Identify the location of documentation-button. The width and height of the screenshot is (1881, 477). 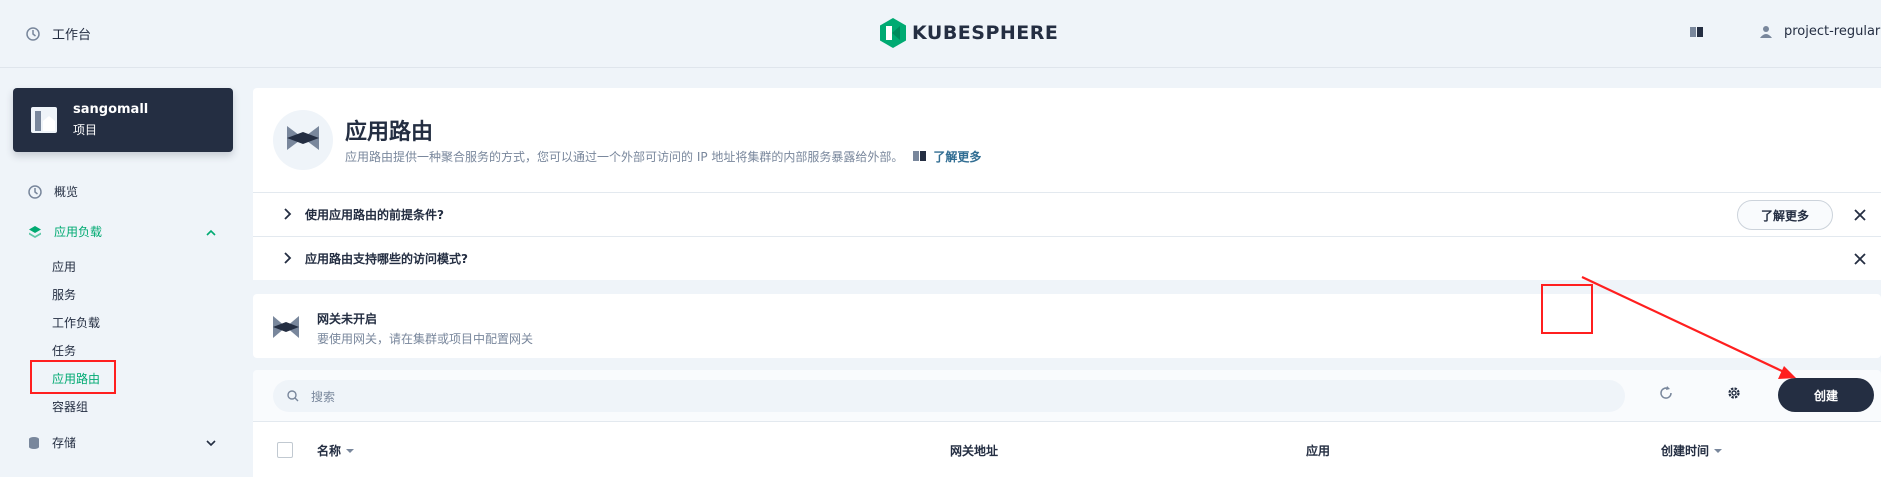
(1697, 33).